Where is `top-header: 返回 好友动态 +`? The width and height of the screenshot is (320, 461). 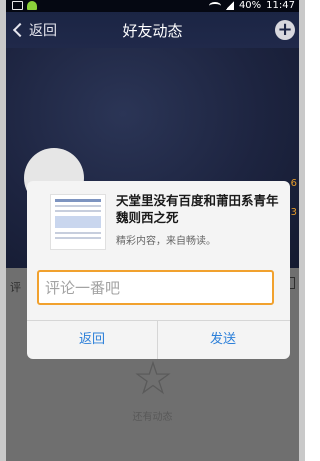 top-header: 返回 好友动态 + is located at coordinates (152, 30).